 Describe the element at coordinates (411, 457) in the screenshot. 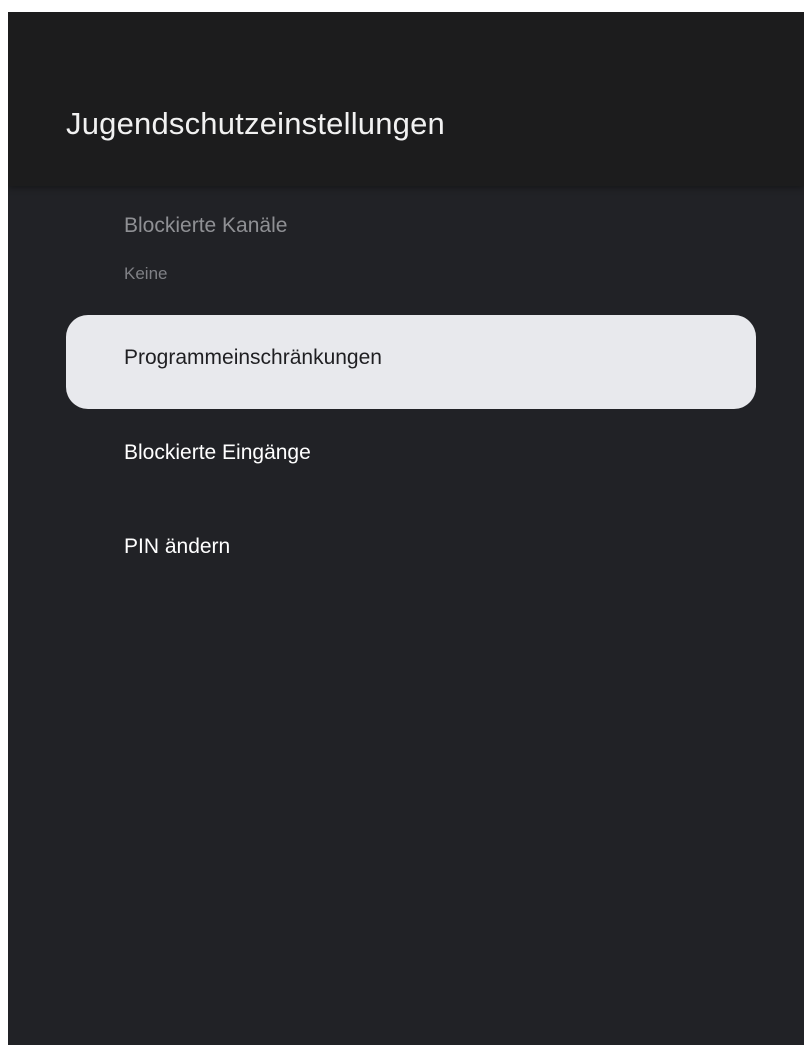

I see `menu-item-blocked-inputs: Blockierte Eingänge` at that location.